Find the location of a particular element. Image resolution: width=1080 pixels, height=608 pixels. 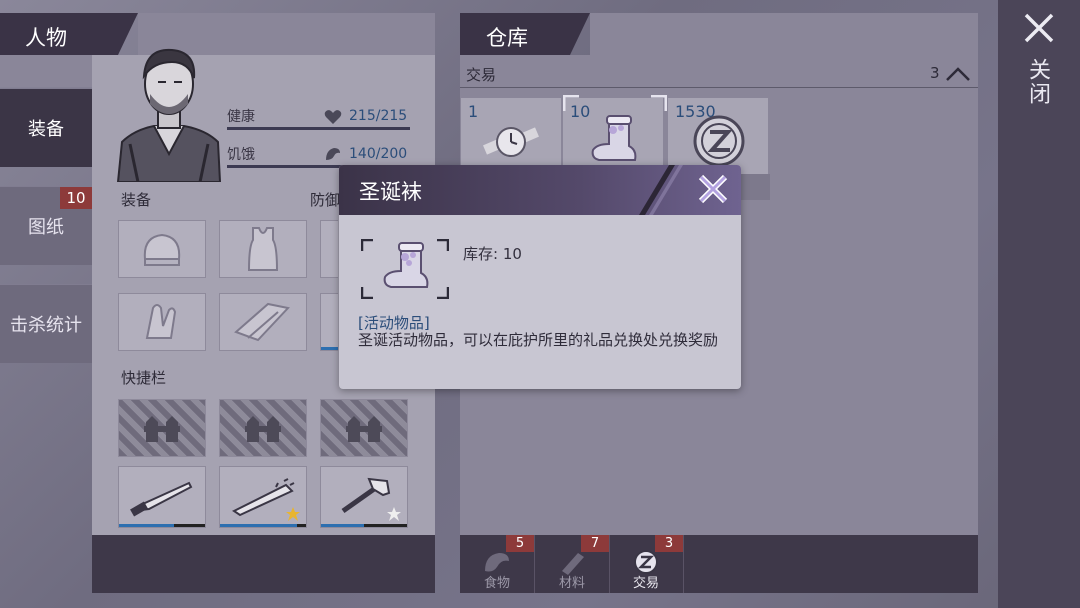

quickbar-slot-weapon is located at coordinates (263, 497).